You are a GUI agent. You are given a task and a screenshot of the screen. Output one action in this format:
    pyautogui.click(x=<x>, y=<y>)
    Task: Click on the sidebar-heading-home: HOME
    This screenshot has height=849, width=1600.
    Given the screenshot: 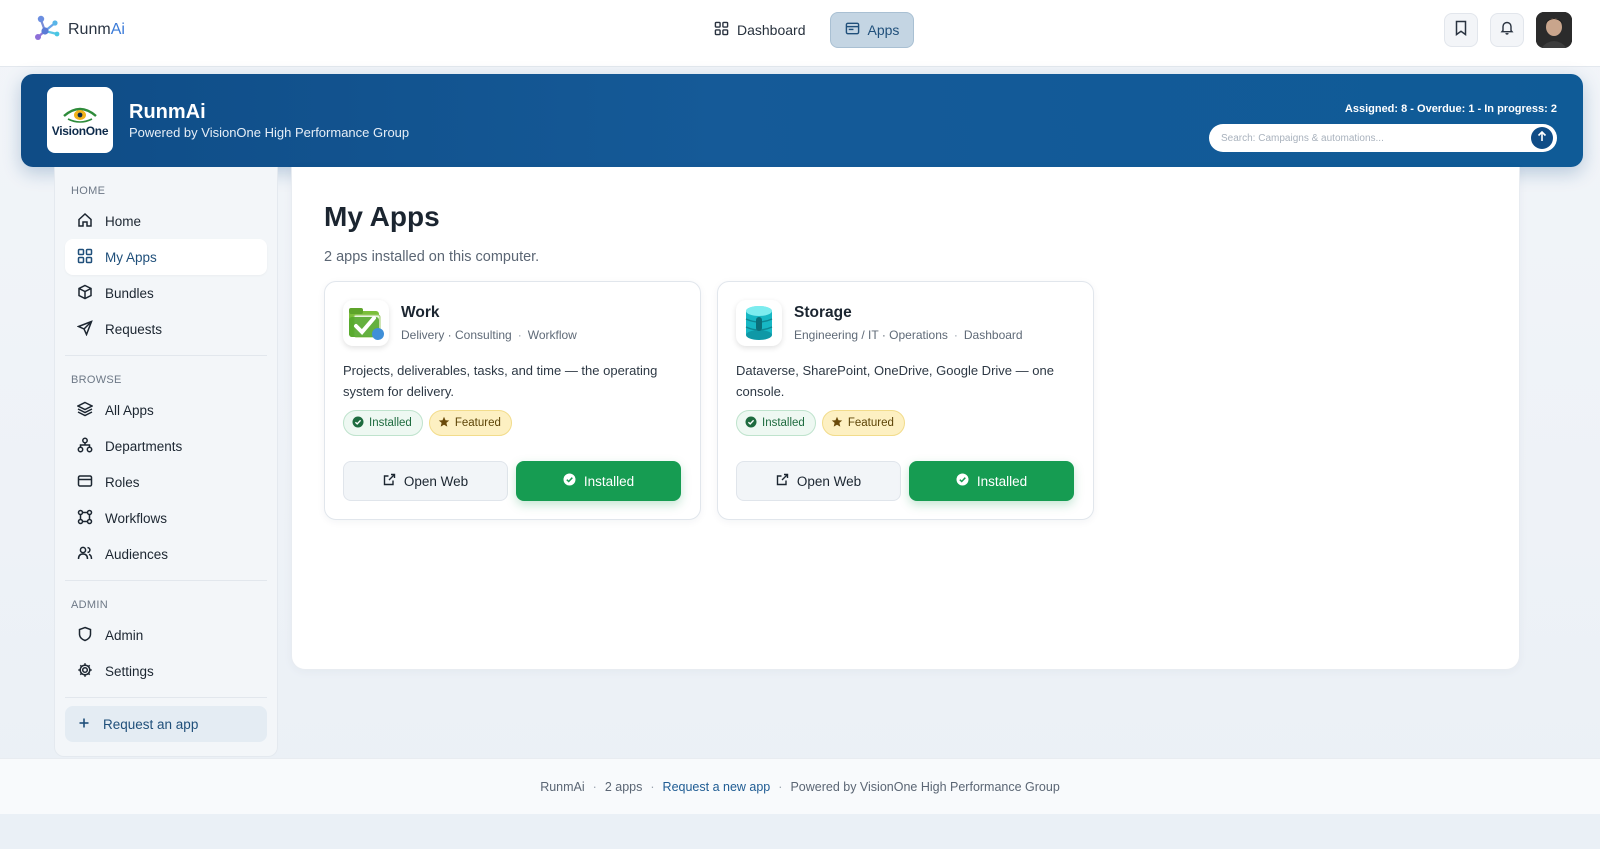 What is the action you would take?
    pyautogui.click(x=88, y=191)
    